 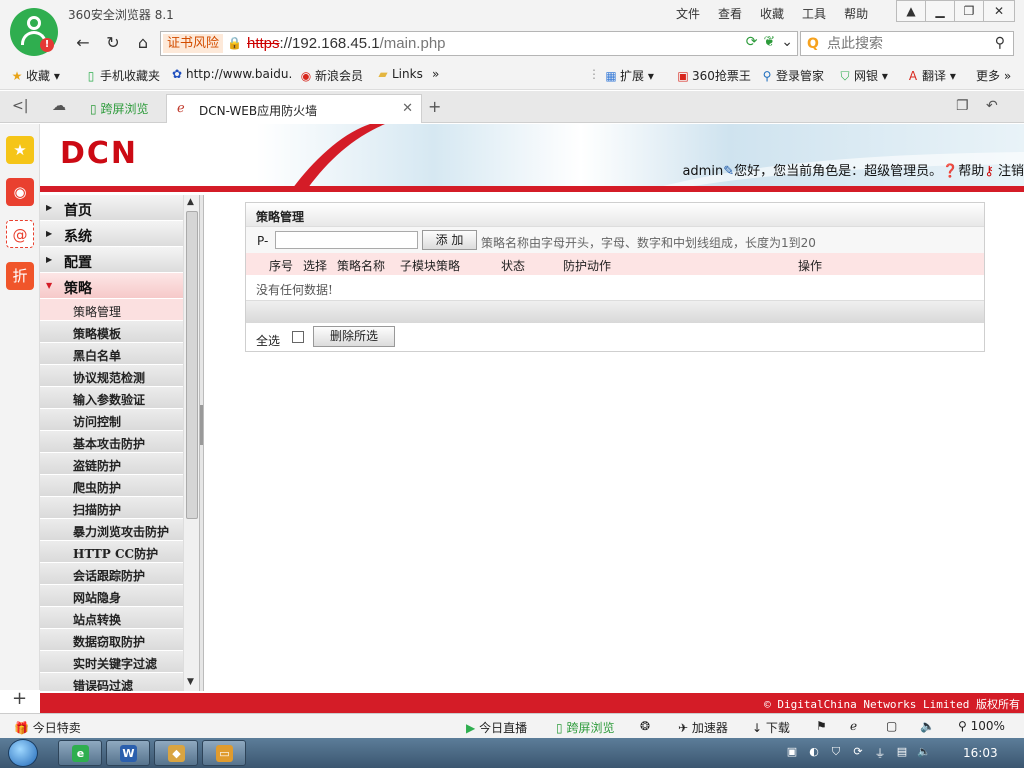 What do you see at coordinates (331, 75) in the screenshot?
I see `bookmark-sina: ◉ 新浪会员` at bounding box center [331, 75].